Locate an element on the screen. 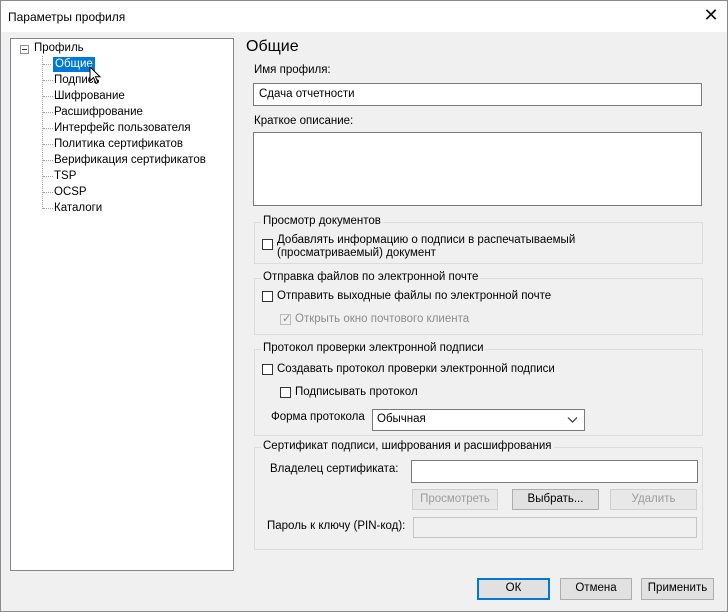 The image size is (728, 612). sign-protocol-label: Подписывать протокол is located at coordinates (356, 392).